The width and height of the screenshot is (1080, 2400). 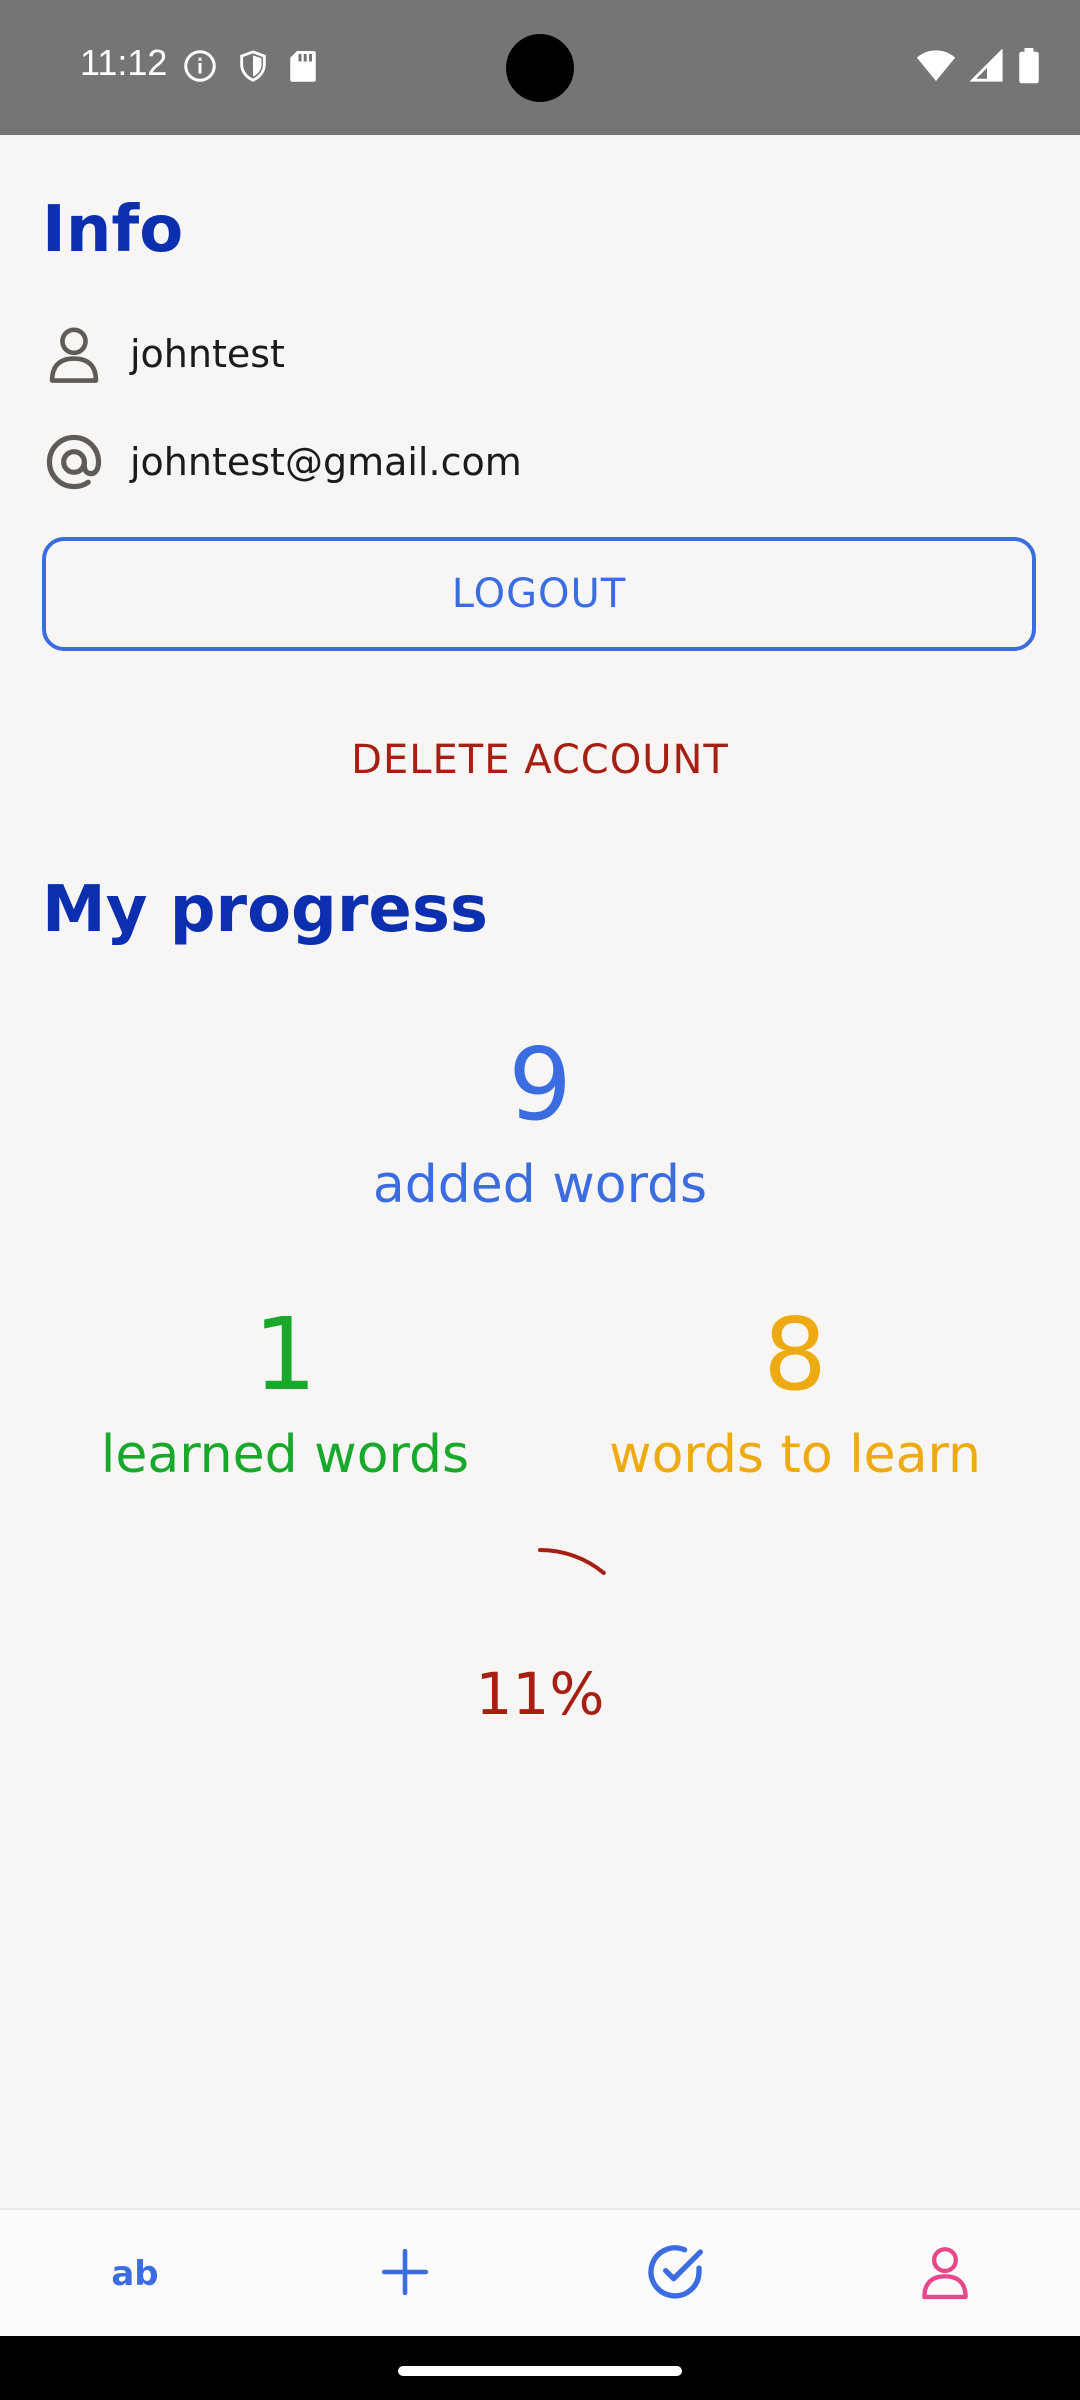 What do you see at coordinates (1029, 68) in the screenshot?
I see `battery-icon` at bounding box center [1029, 68].